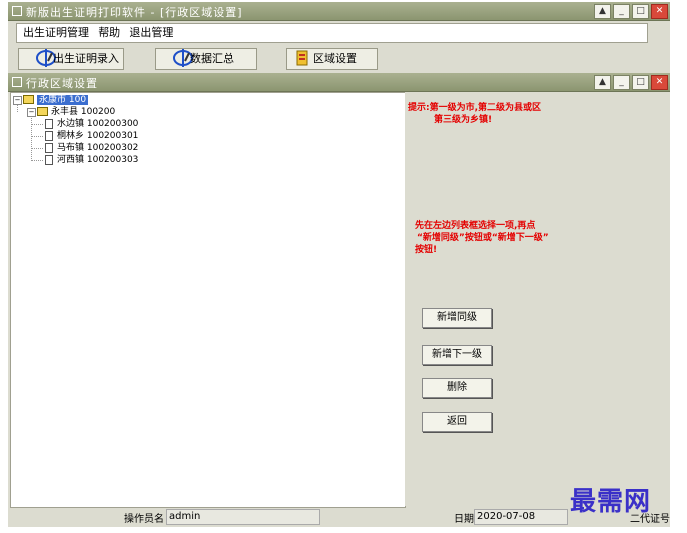 The height and width of the screenshot is (533, 687). I want to click on operator-value: admin, so click(243, 517).